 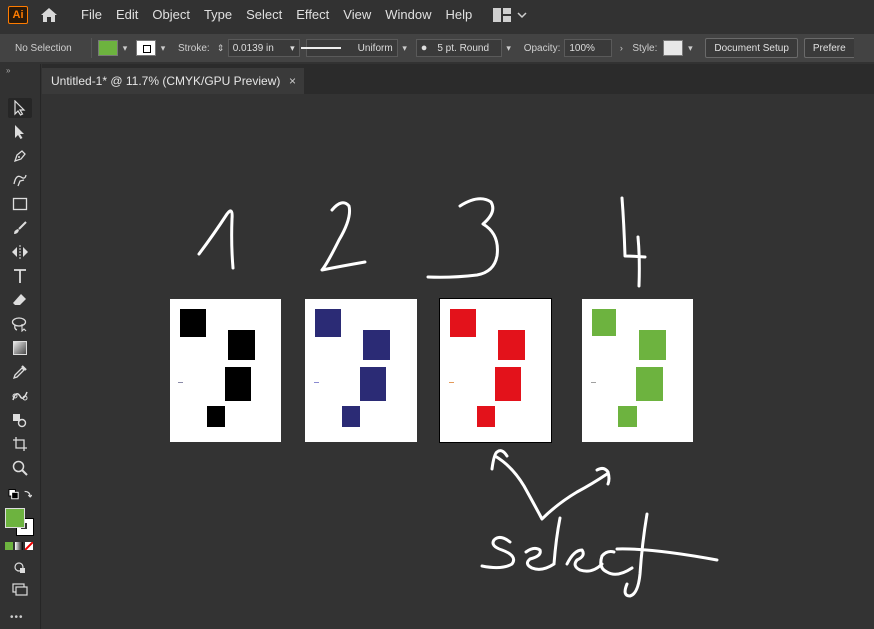 I want to click on curvature-icon, so click(x=20, y=180).